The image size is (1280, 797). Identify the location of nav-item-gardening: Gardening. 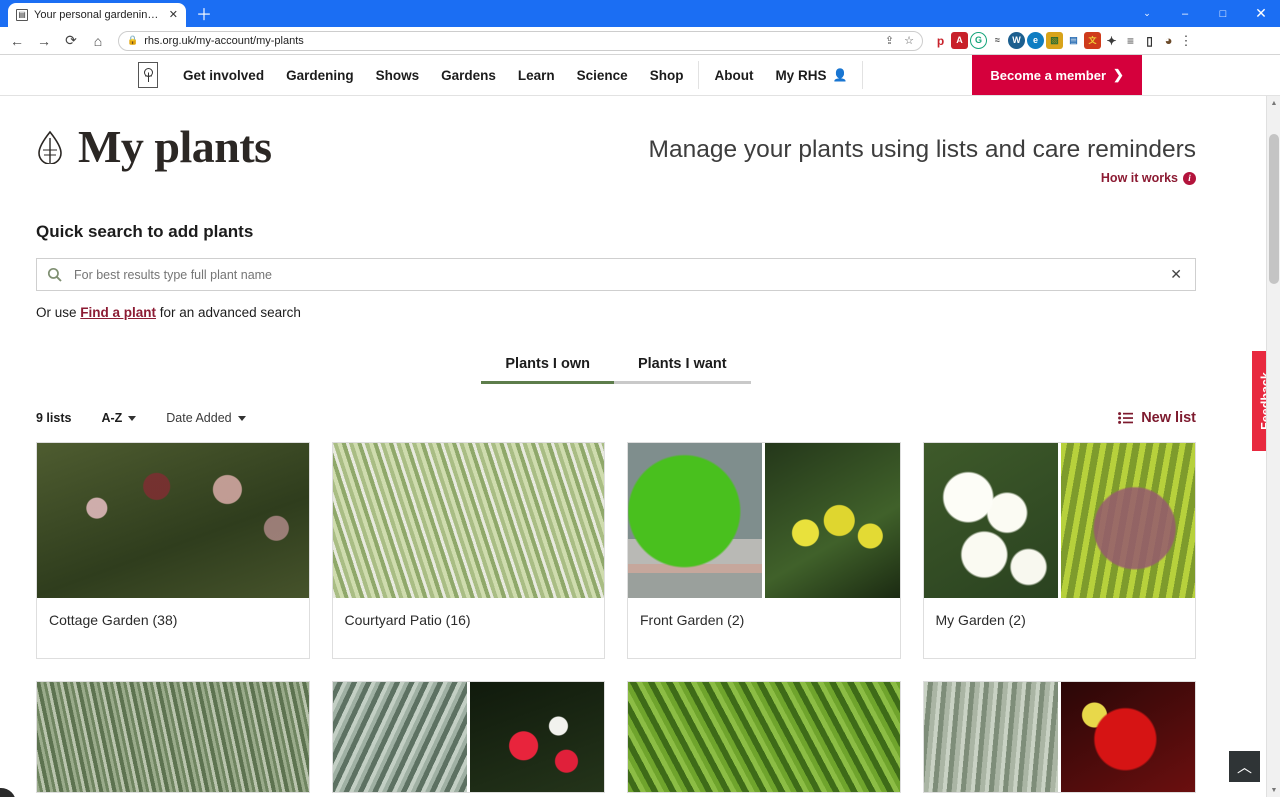
(320, 75).